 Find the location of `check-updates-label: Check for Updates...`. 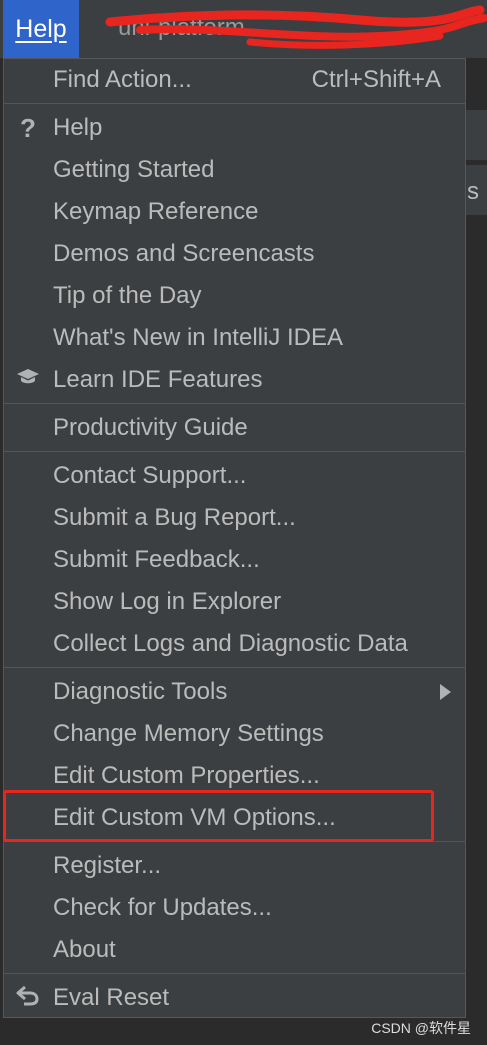

check-updates-label: Check for Updates... is located at coordinates (162, 907).